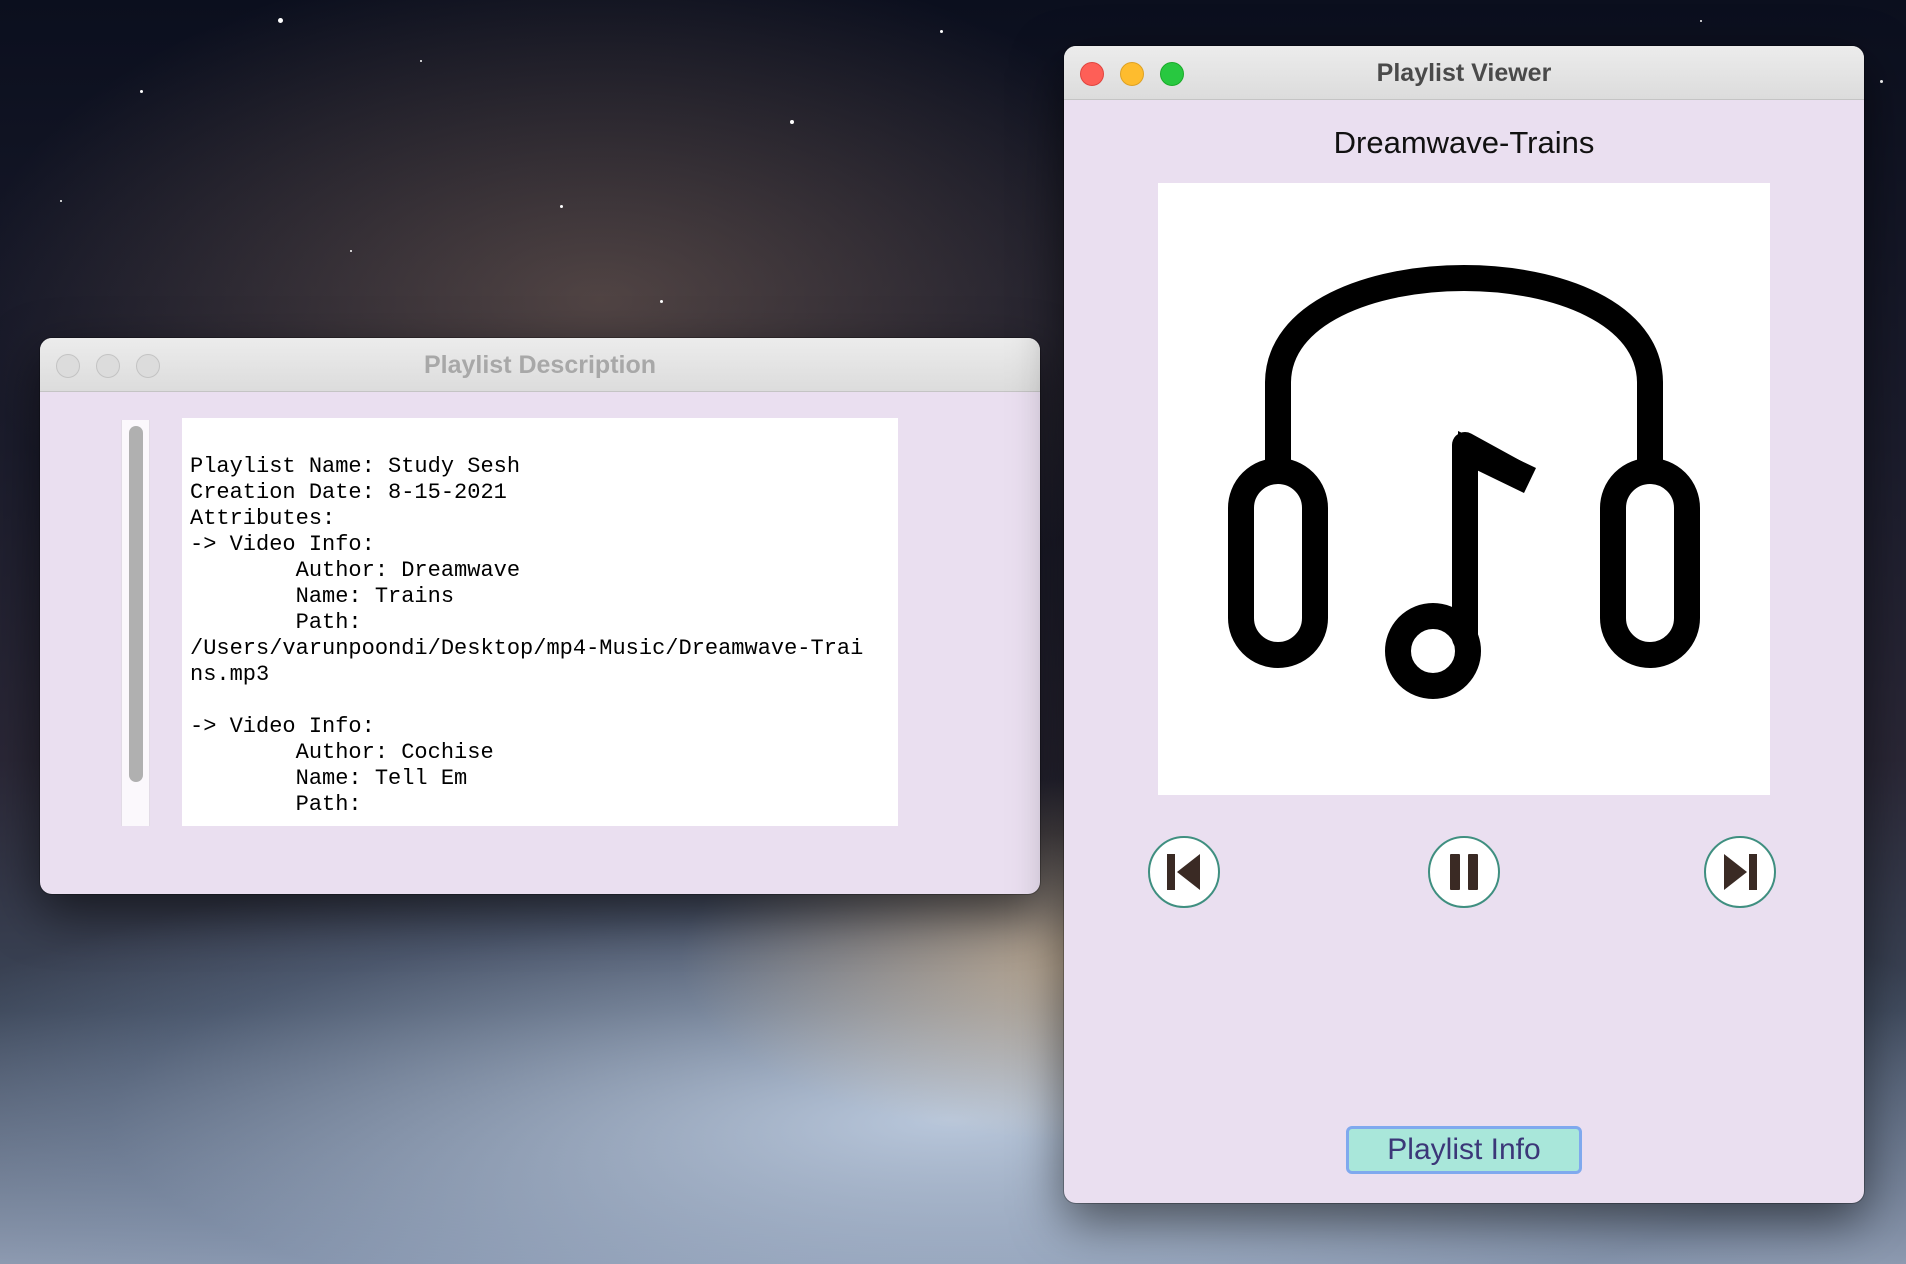 Image resolution: width=1906 pixels, height=1264 pixels. Describe the element at coordinates (1464, 482) in the screenshot. I see `headphones-music-note-icon` at that location.